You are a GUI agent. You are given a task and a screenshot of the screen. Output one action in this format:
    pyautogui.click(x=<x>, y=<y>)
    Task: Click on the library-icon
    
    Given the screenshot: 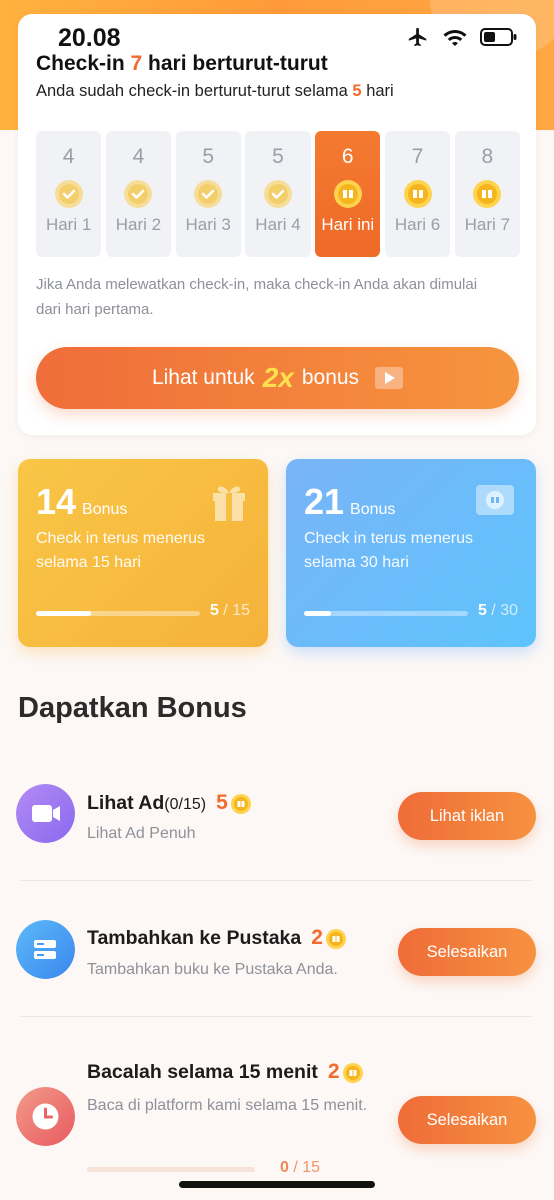 What is the action you would take?
    pyautogui.click(x=45, y=949)
    